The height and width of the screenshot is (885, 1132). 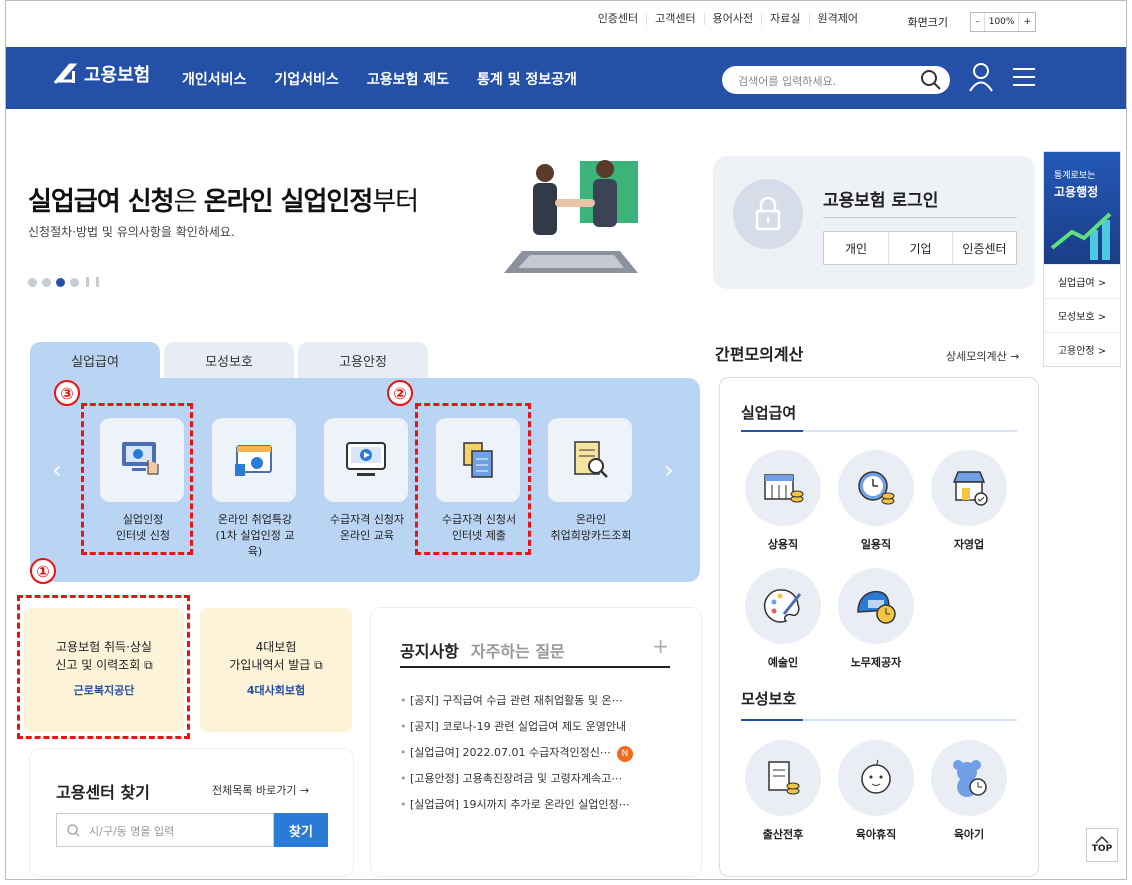 What do you see at coordinates (148, 665) in the screenshot?
I see `external-link-icon: ⧉` at bounding box center [148, 665].